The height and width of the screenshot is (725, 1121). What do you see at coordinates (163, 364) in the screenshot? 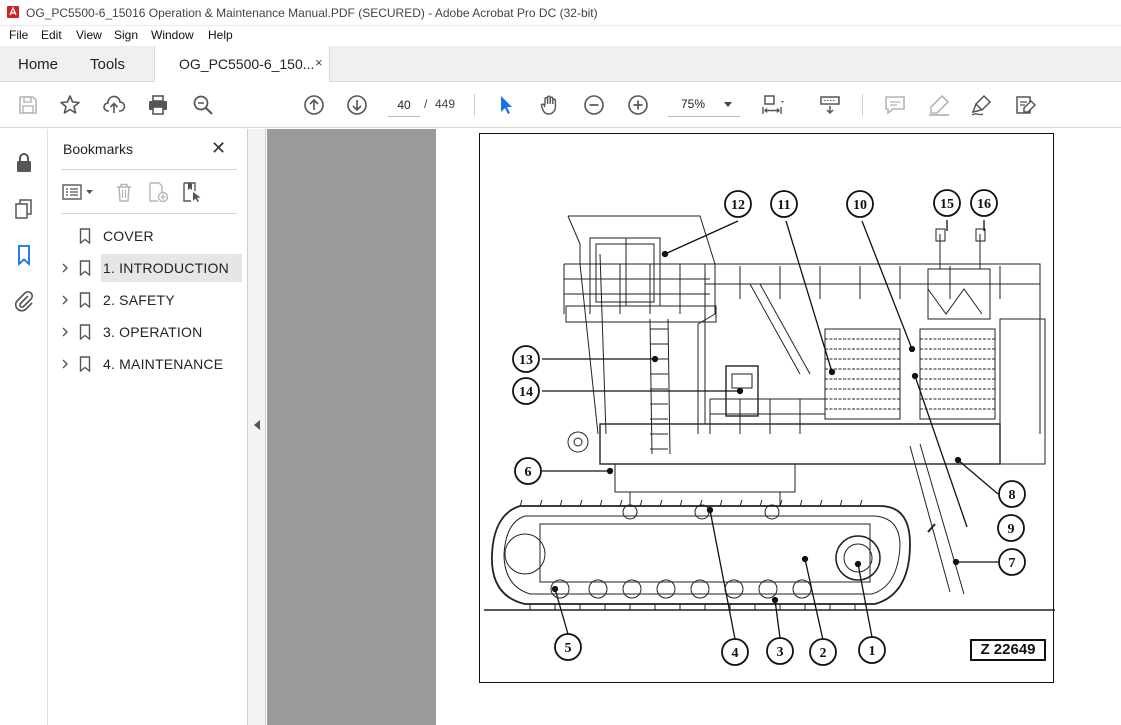
I see `bookmark-label: 4. MAINTENANCE` at bounding box center [163, 364].